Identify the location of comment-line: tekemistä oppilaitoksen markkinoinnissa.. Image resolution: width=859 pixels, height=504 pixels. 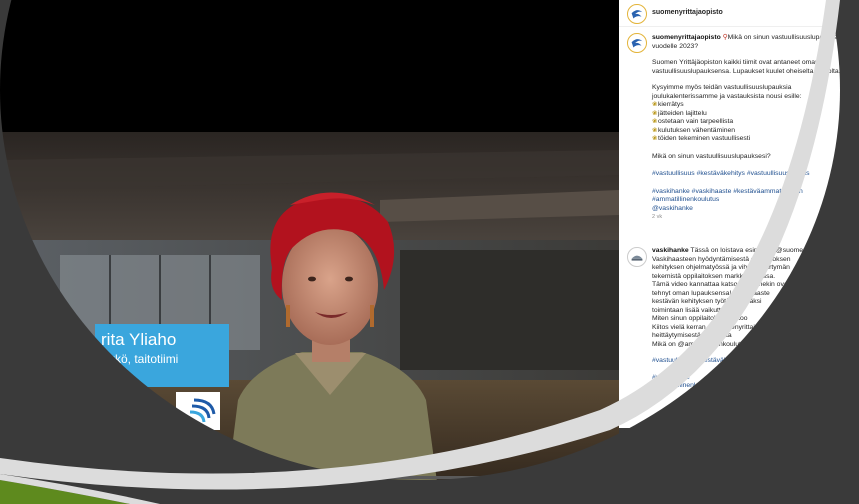
(714, 276).